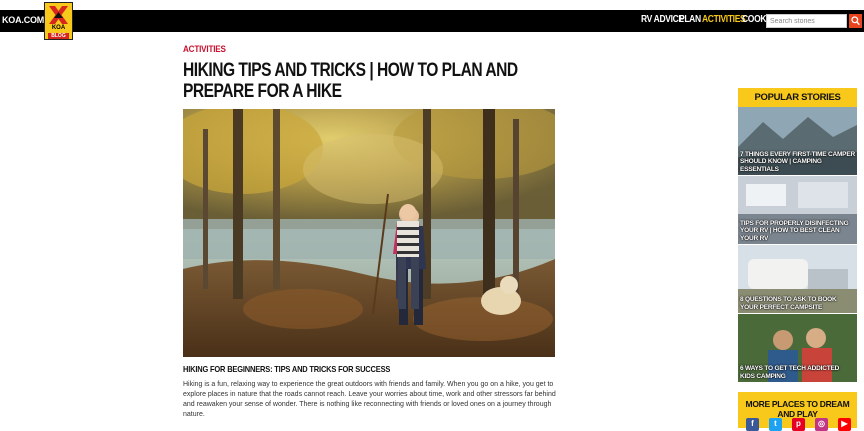  What do you see at coordinates (662, 19) in the screenshot?
I see `nav-rv-advice: RV ADVICE` at bounding box center [662, 19].